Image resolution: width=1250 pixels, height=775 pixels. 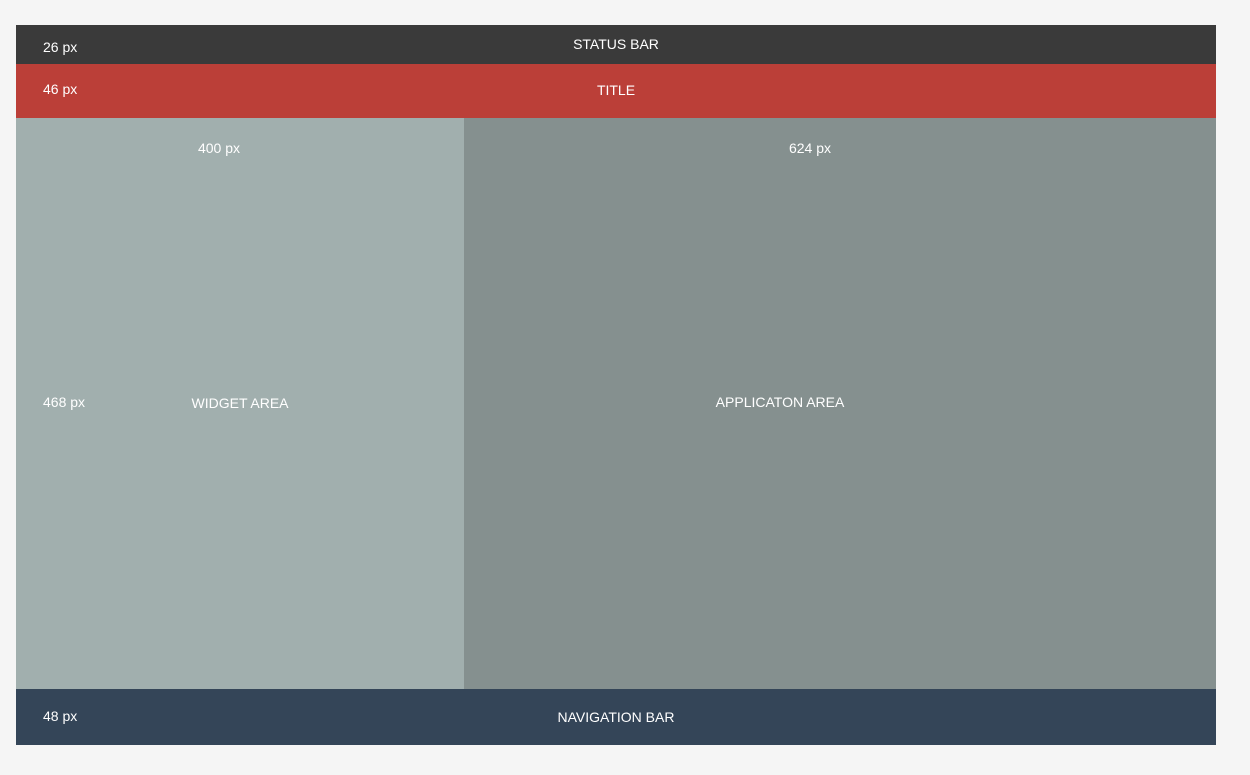 What do you see at coordinates (60, 47) in the screenshot?
I see `status-bar-height-label: 26 px` at bounding box center [60, 47].